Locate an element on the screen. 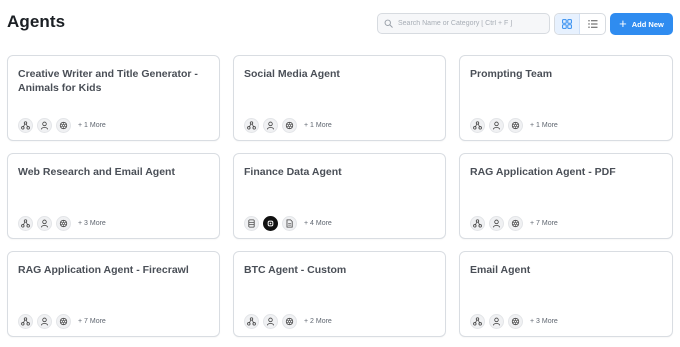  agent-card-title: RAG Application Agent - PDF is located at coordinates (543, 172).